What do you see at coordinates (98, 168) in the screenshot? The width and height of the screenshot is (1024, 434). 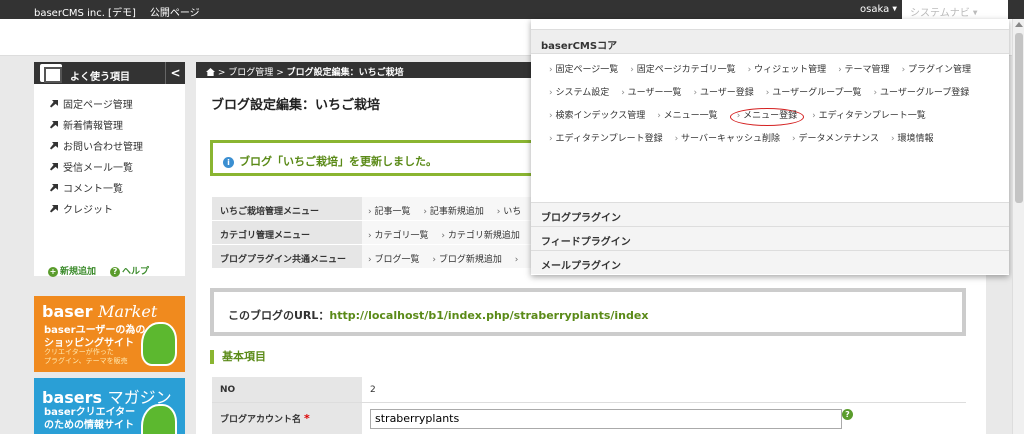 I see `favorite-label: 受信メール一覧` at bounding box center [98, 168].